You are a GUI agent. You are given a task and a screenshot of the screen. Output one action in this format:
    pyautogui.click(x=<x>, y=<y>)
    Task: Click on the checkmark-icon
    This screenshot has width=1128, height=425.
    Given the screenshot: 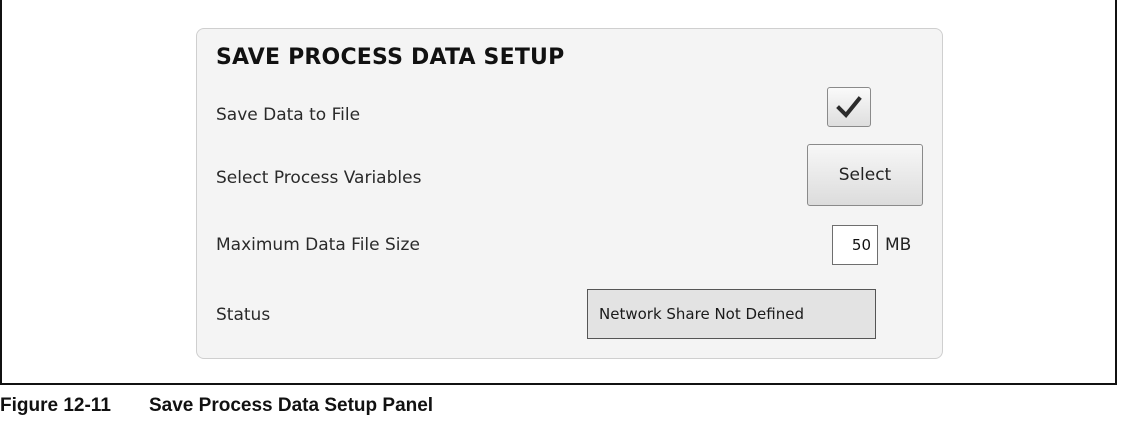 What is the action you would take?
    pyautogui.click(x=849, y=107)
    